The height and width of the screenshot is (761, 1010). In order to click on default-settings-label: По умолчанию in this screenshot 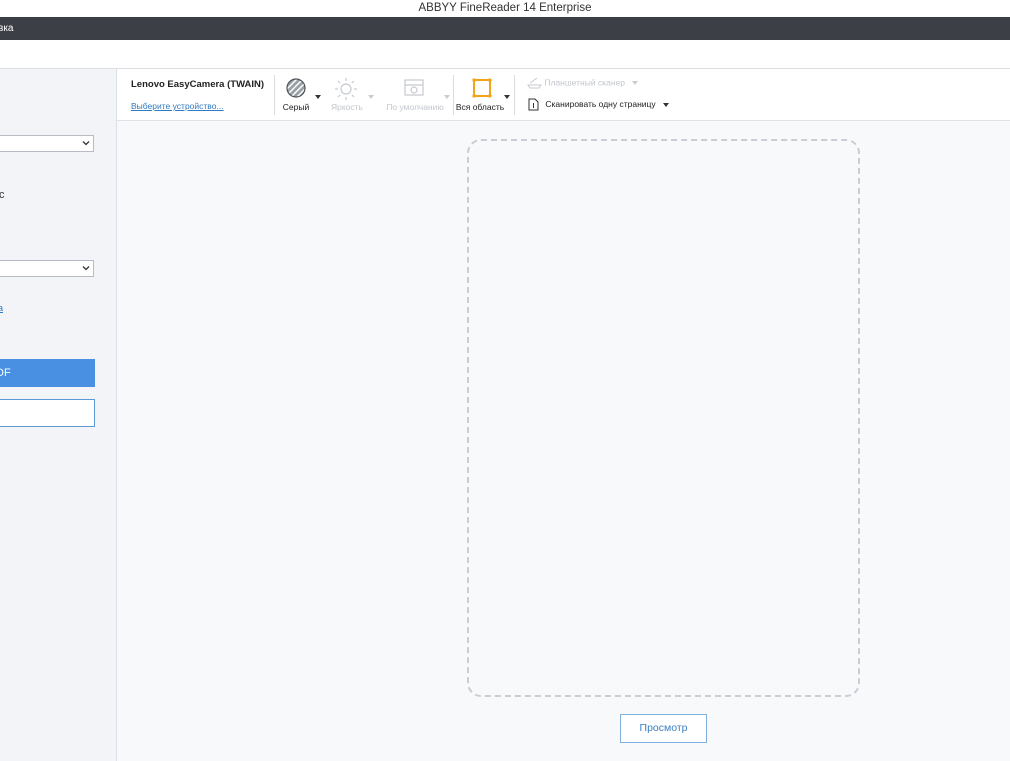, I will do `click(415, 107)`.